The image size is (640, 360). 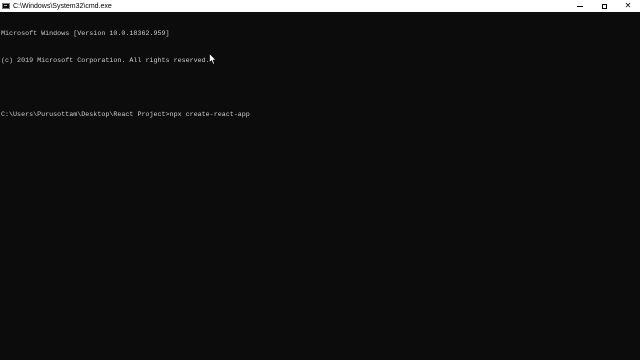 I want to click on maximize-button, so click(x=604, y=6).